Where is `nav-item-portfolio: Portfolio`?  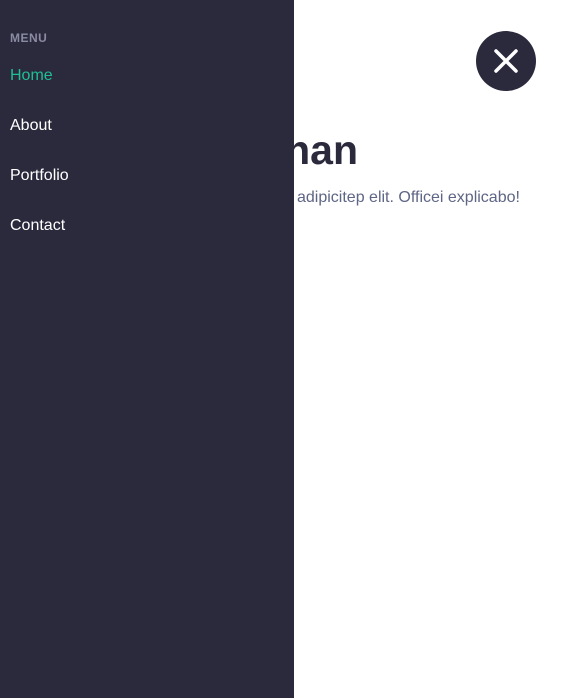 nav-item-portfolio: Portfolio is located at coordinates (39, 176).